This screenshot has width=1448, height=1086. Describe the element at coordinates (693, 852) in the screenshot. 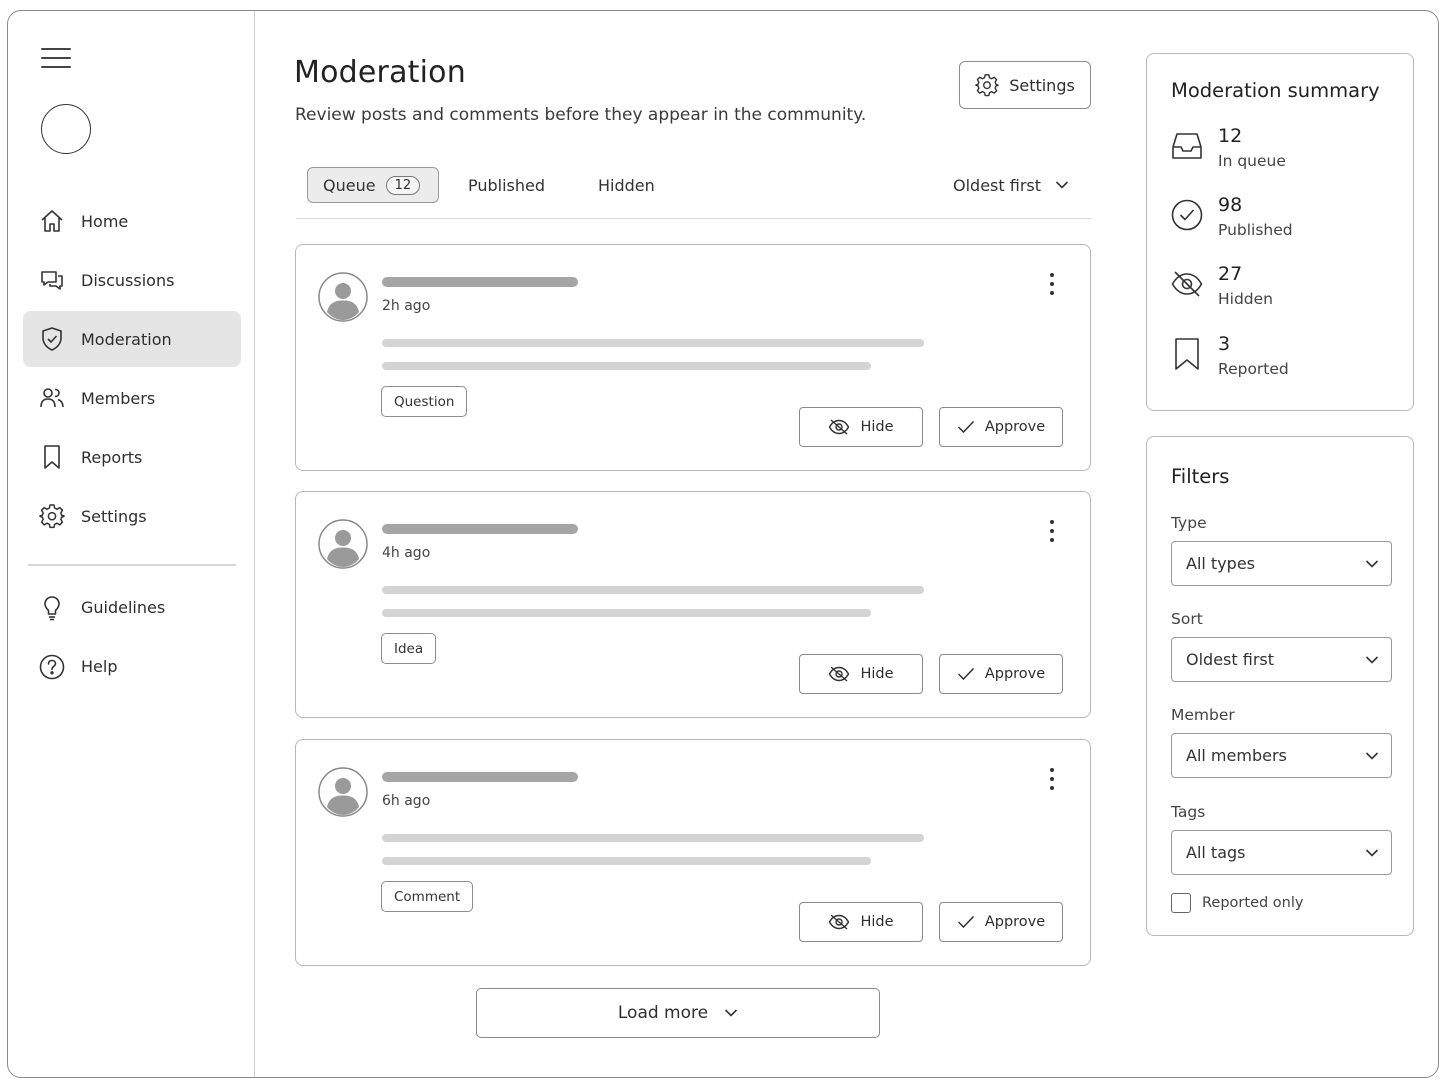

I see `queue-card: 6h ago Comment Hide Approve` at that location.